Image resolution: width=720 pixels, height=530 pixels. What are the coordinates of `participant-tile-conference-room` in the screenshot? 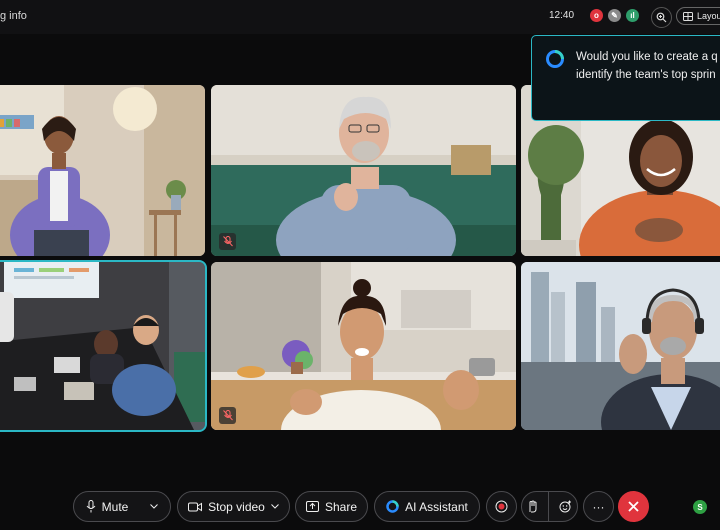 It's located at (103, 346).